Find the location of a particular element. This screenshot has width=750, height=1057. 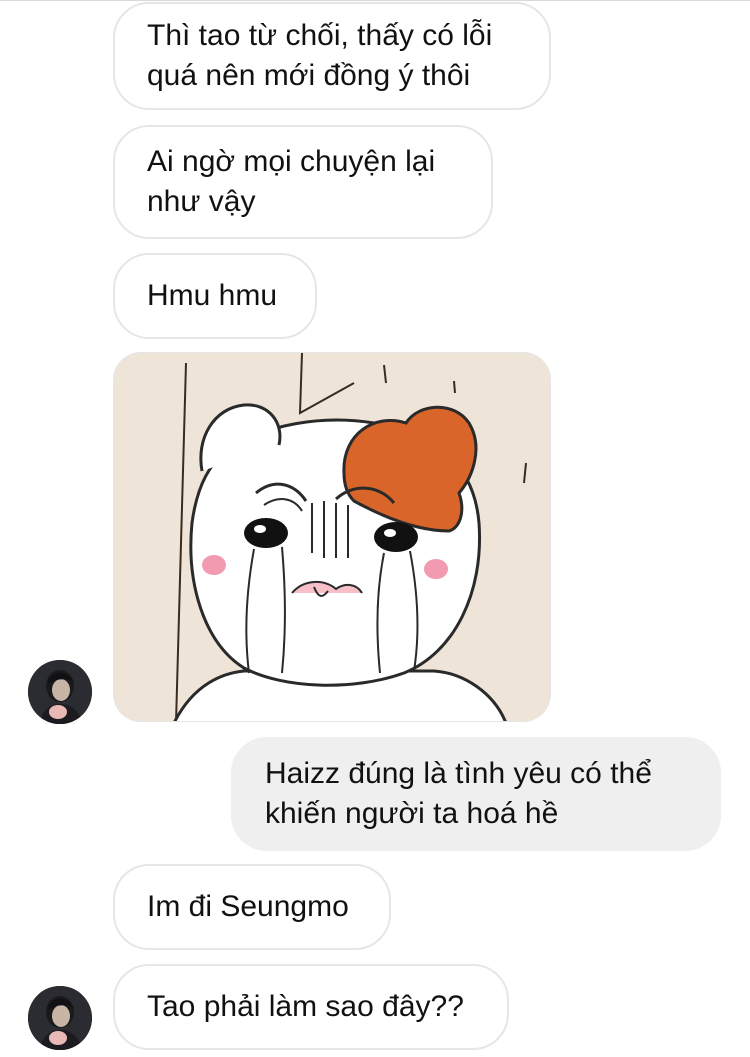

received-message-bubble: Tao phải làm sao đây?? is located at coordinates (311, 1007).